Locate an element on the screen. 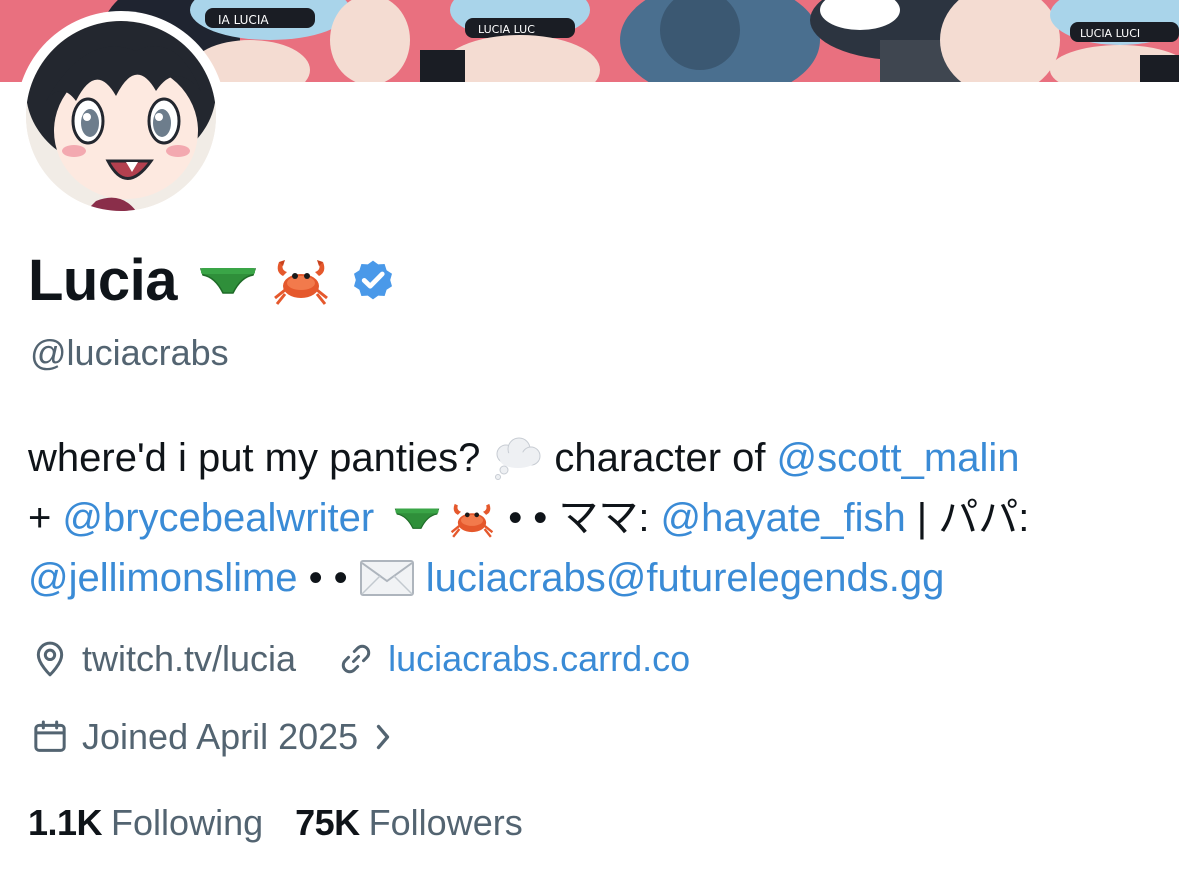  profile-meta-row: twitch.tv/lucia luciacrabs.carrd.co is located at coordinates (380, 659).